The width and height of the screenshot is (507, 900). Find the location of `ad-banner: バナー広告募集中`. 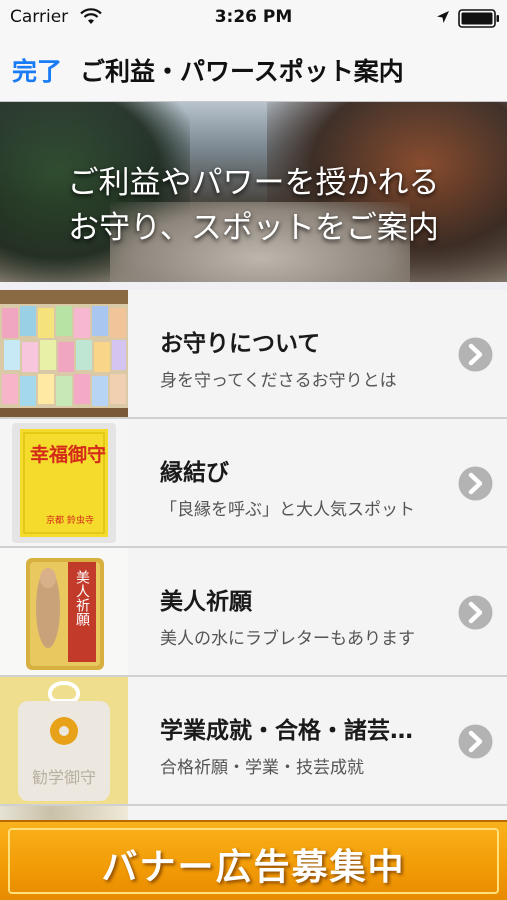

ad-banner: バナー広告募集中 is located at coordinates (253, 860).